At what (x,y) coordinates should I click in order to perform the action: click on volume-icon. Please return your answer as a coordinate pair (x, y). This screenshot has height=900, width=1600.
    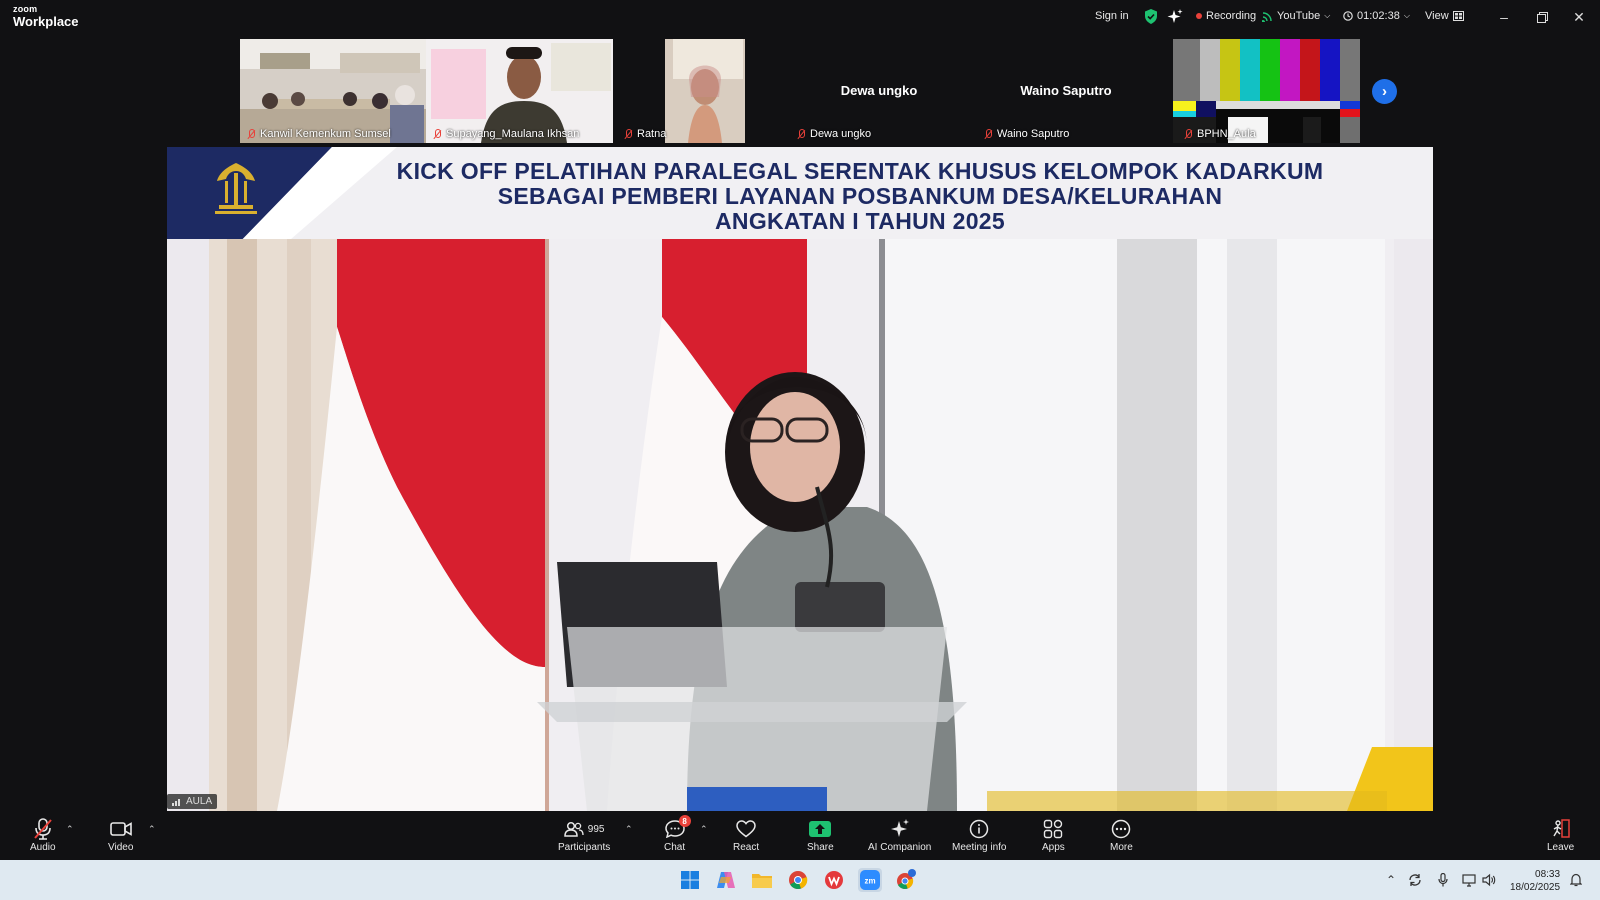
    Looking at the image, I should click on (1489, 881).